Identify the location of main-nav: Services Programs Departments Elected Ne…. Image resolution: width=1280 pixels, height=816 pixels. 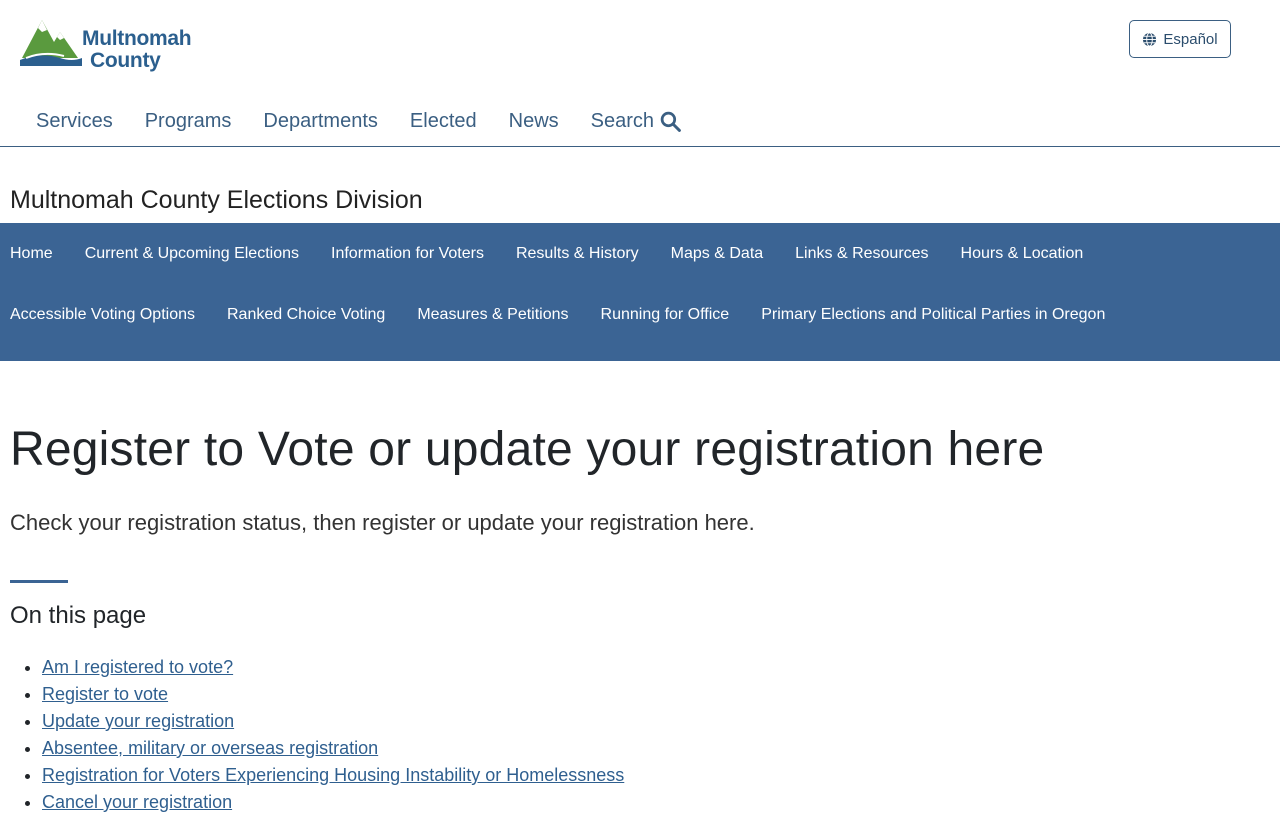
(358, 121).